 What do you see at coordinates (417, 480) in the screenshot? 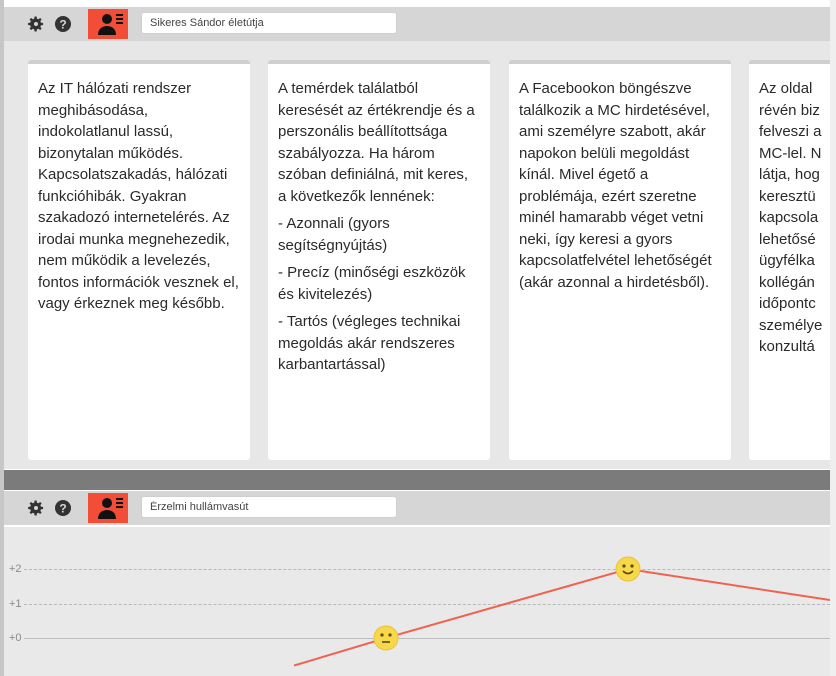
I see `panel-divider` at bounding box center [417, 480].